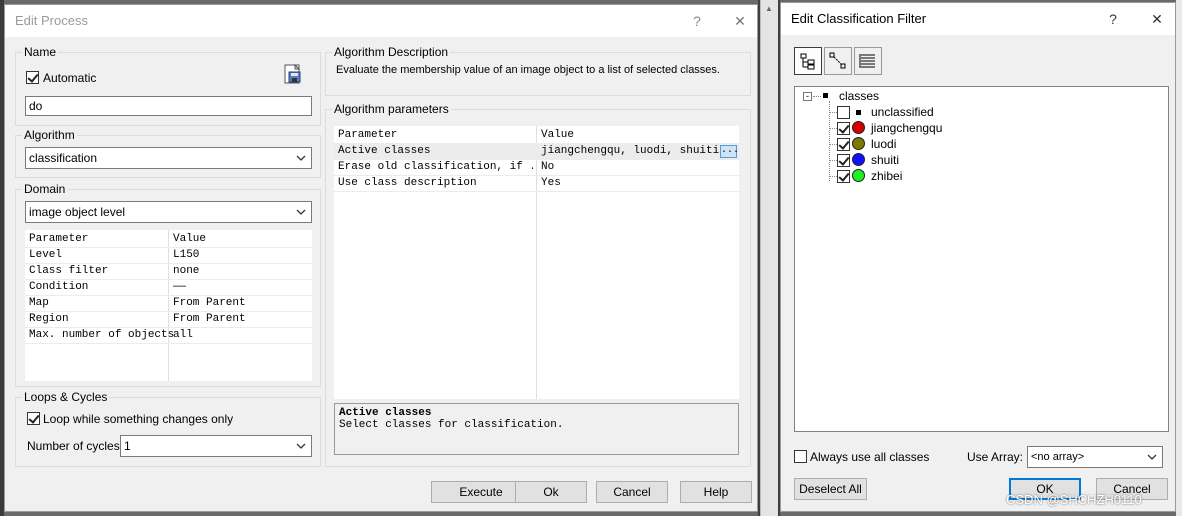  What do you see at coordinates (49, 135) in the screenshot?
I see `algorithm-group-label: Algorithm` at bounding box center [49, 135].